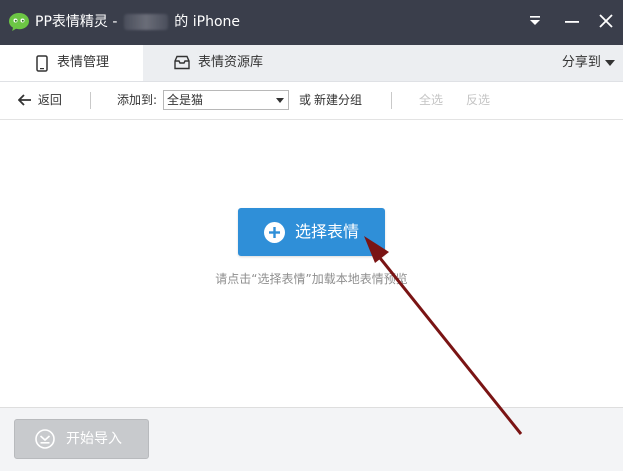 The image size is (623, 471). Describe the element at coordinates (182, 62) in the screenshot. I see `inbox-icon` at that location.